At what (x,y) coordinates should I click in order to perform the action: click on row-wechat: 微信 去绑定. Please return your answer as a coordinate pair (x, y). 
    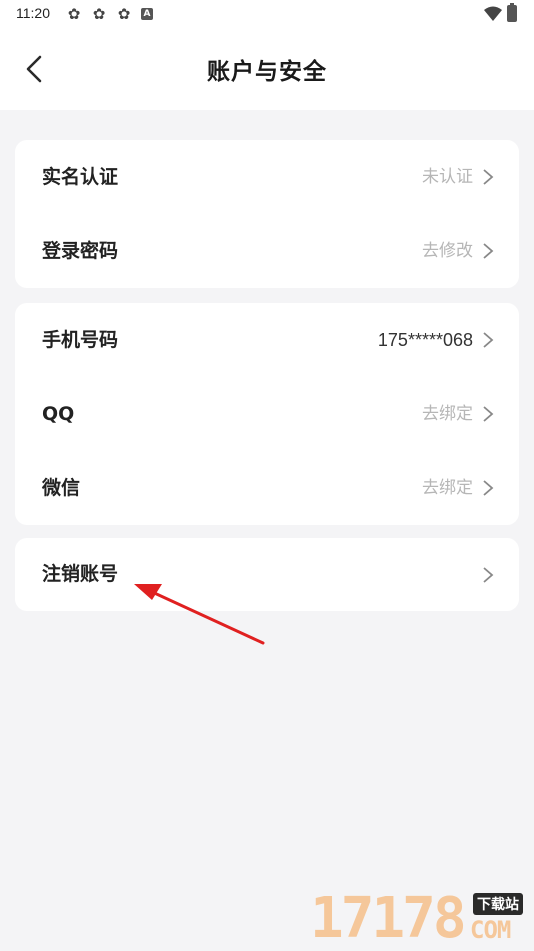
    Looking at the image, I should click on (267, 488).